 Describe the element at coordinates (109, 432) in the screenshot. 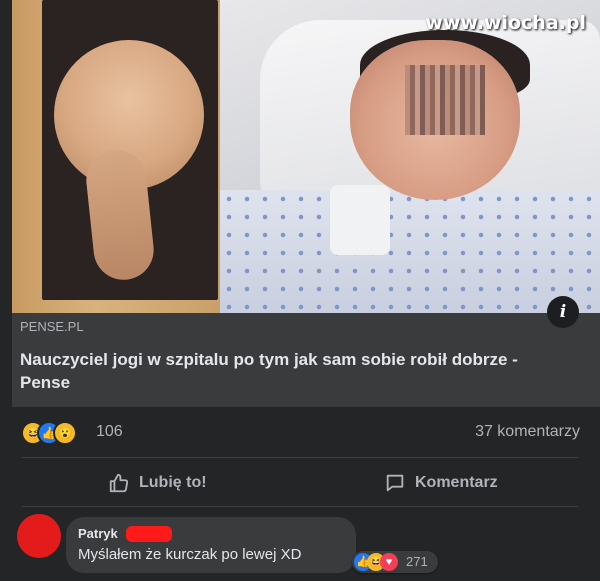

I see `reaction-count: 106` at that location.